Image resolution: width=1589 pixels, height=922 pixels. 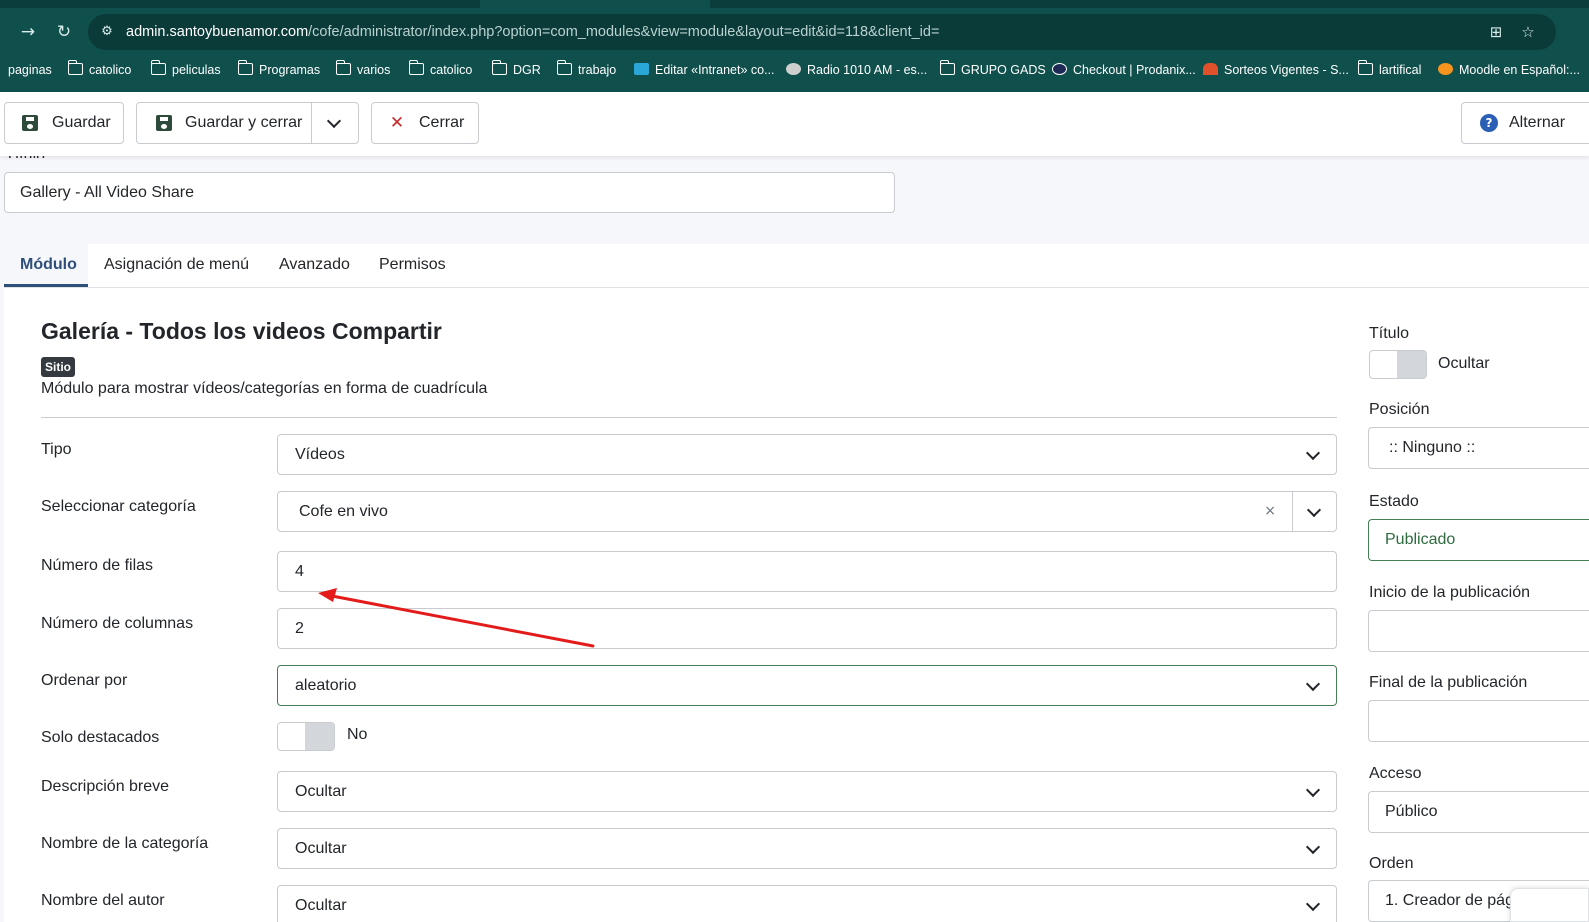 I want to click on save-button: Guardar, so click(x=64, y=123).